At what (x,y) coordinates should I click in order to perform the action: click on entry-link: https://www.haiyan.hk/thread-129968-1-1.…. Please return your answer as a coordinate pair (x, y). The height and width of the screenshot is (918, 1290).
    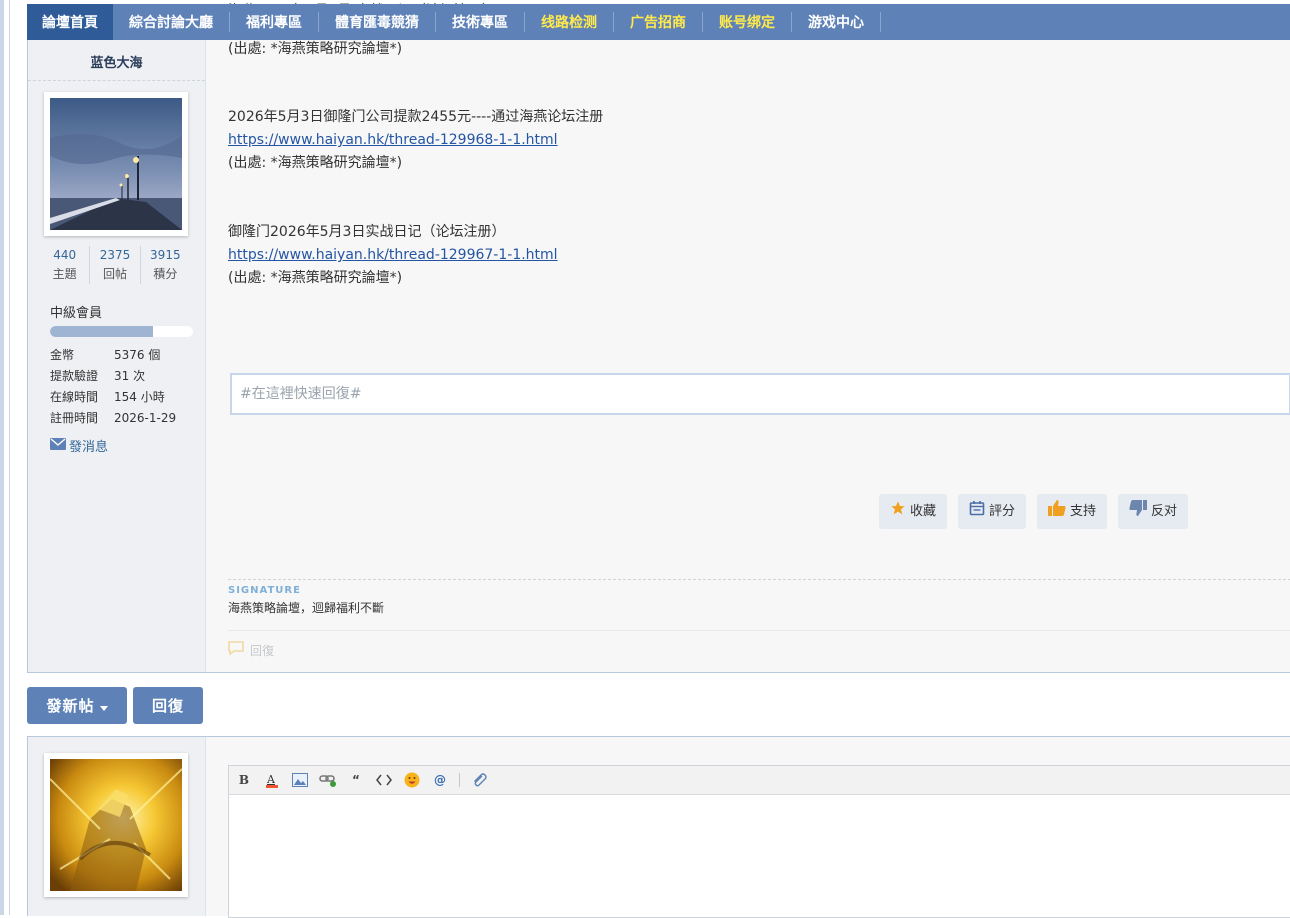
    Looking at the image, I should click on (393, 140).